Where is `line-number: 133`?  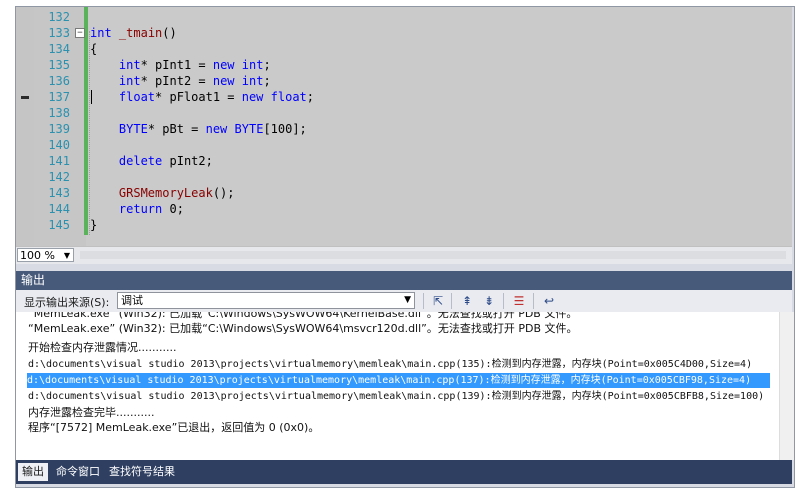 line-number: 133 is located at coordinates (59, 33).